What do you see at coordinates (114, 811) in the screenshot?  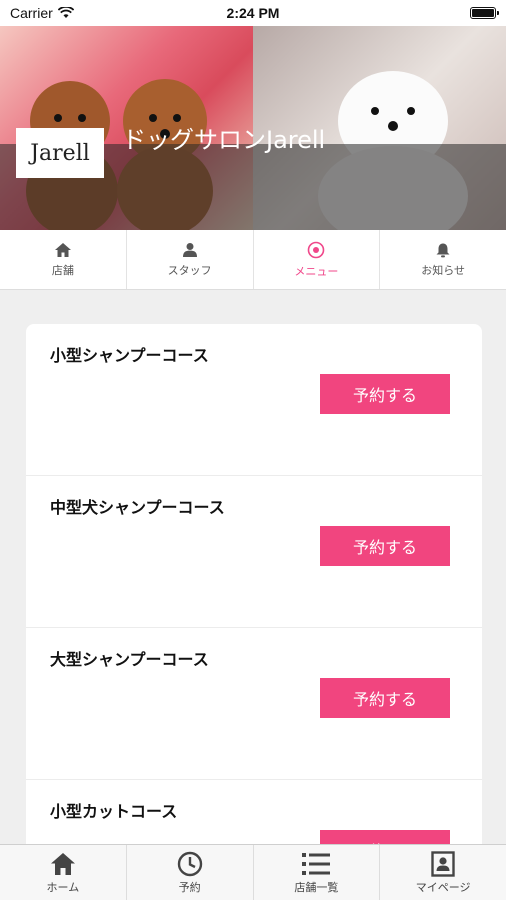 I see `menu-item-title: 小型カットコース` at bounding box center [114, 811].